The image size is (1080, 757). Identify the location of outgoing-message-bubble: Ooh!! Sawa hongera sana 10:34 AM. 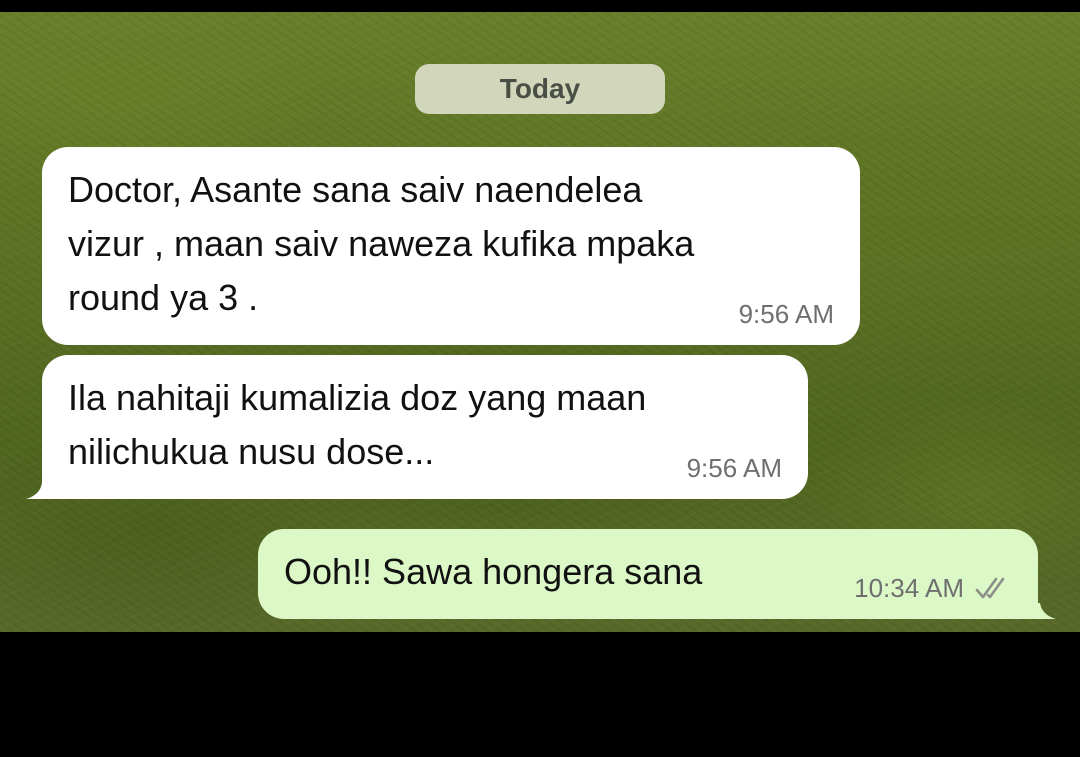
(648, 574).